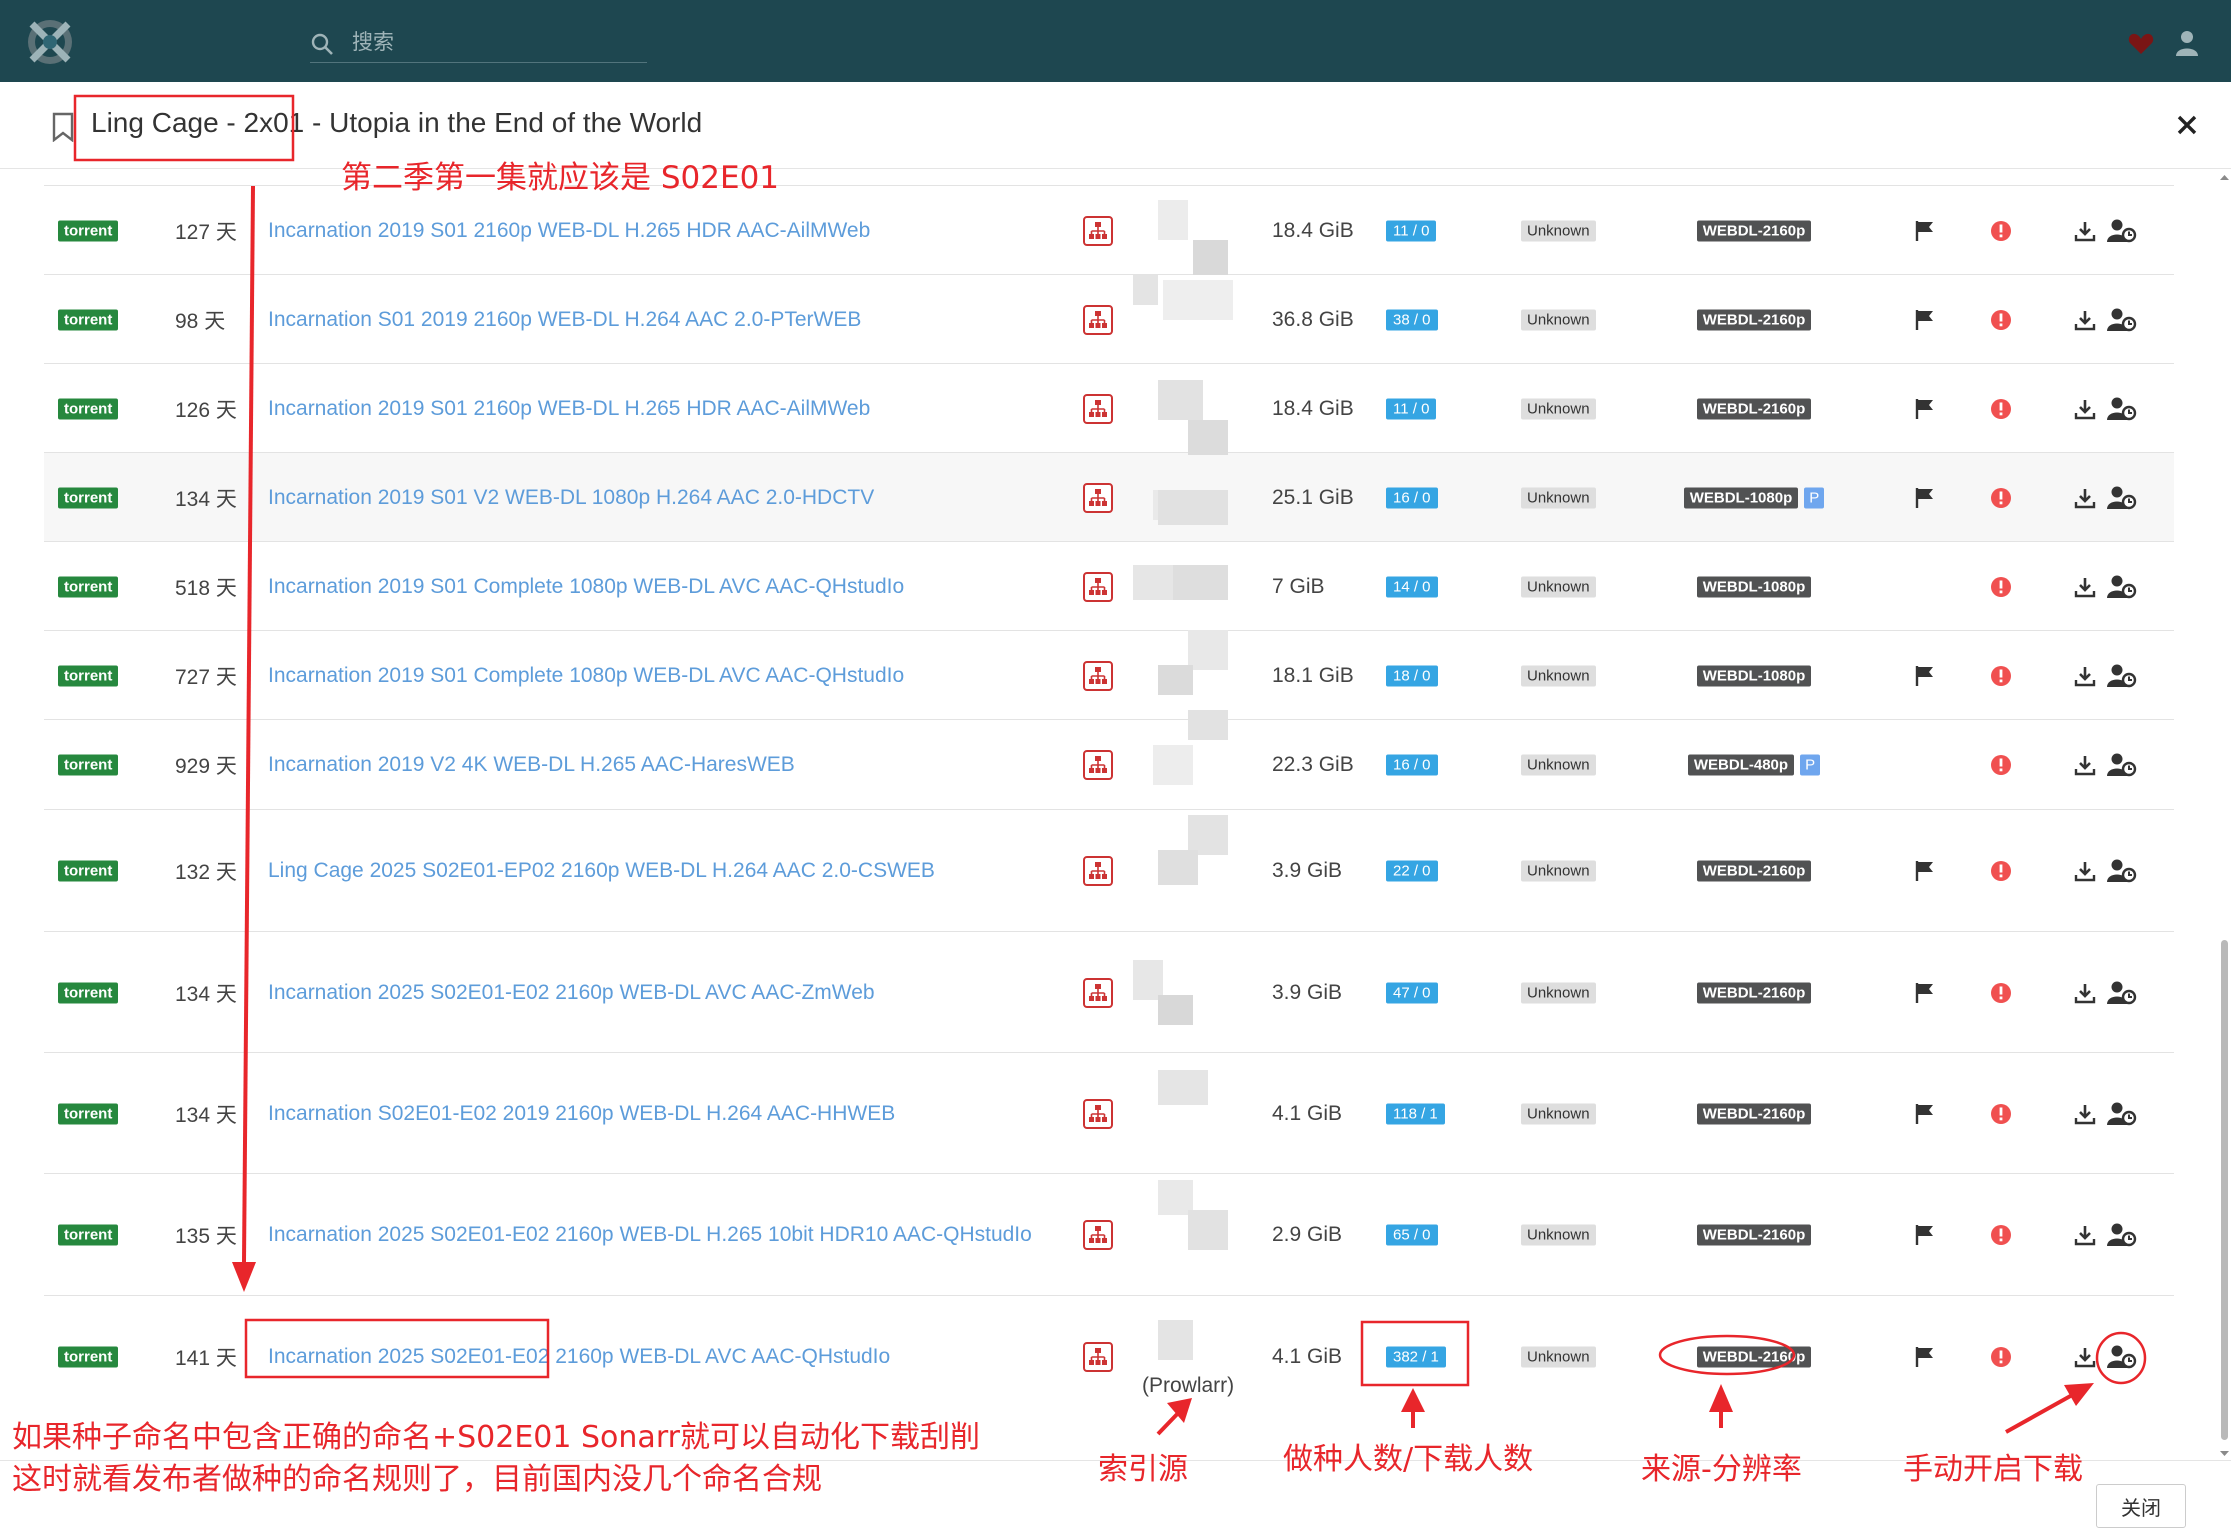 This screenshot has width=2231, height=1538. I want to click on logo-icon, so click(50, 42).